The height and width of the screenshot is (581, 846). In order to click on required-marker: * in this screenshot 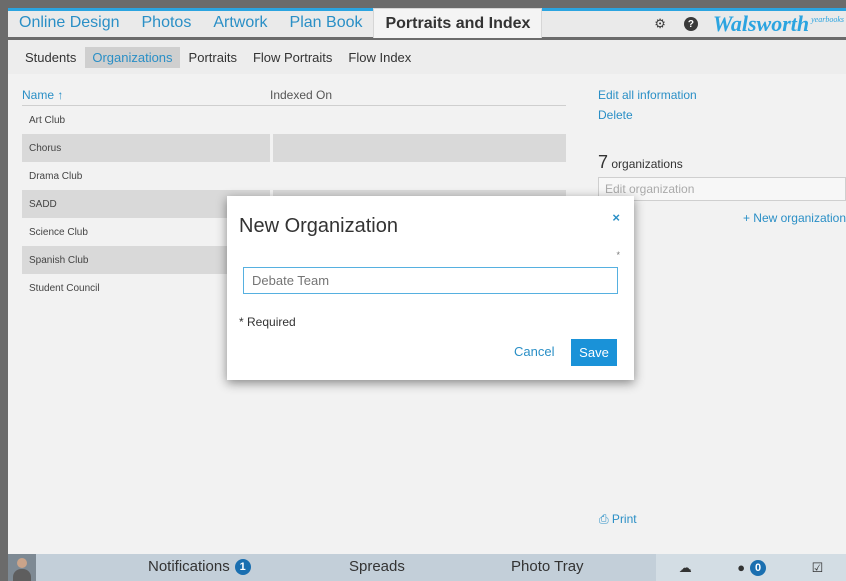, I will do `click(618, 255)`.